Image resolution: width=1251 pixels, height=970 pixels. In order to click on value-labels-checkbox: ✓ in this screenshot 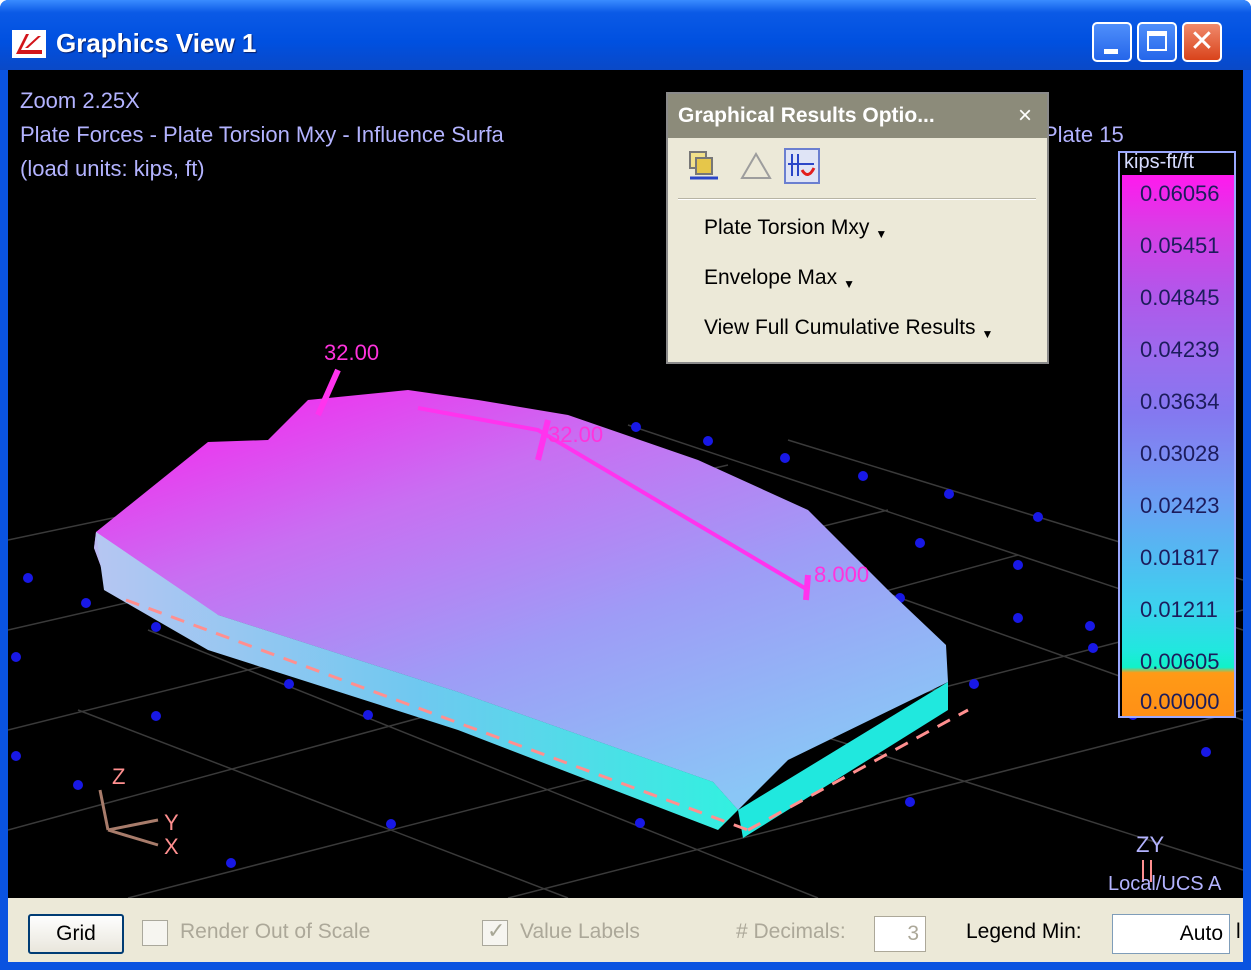, I will do `click(495, 932)`.